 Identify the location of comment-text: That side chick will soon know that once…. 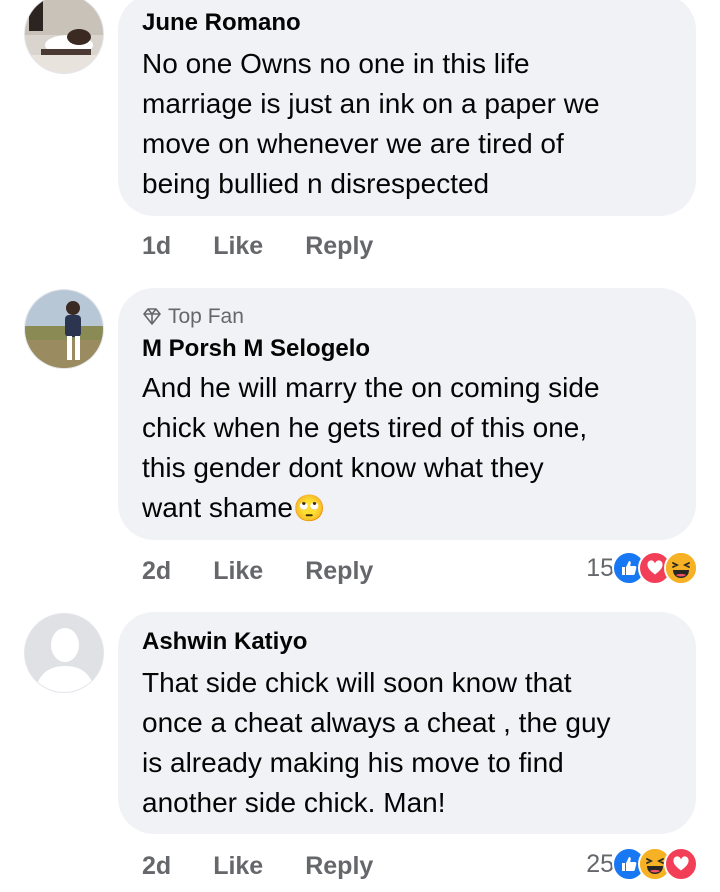
(376, 742).